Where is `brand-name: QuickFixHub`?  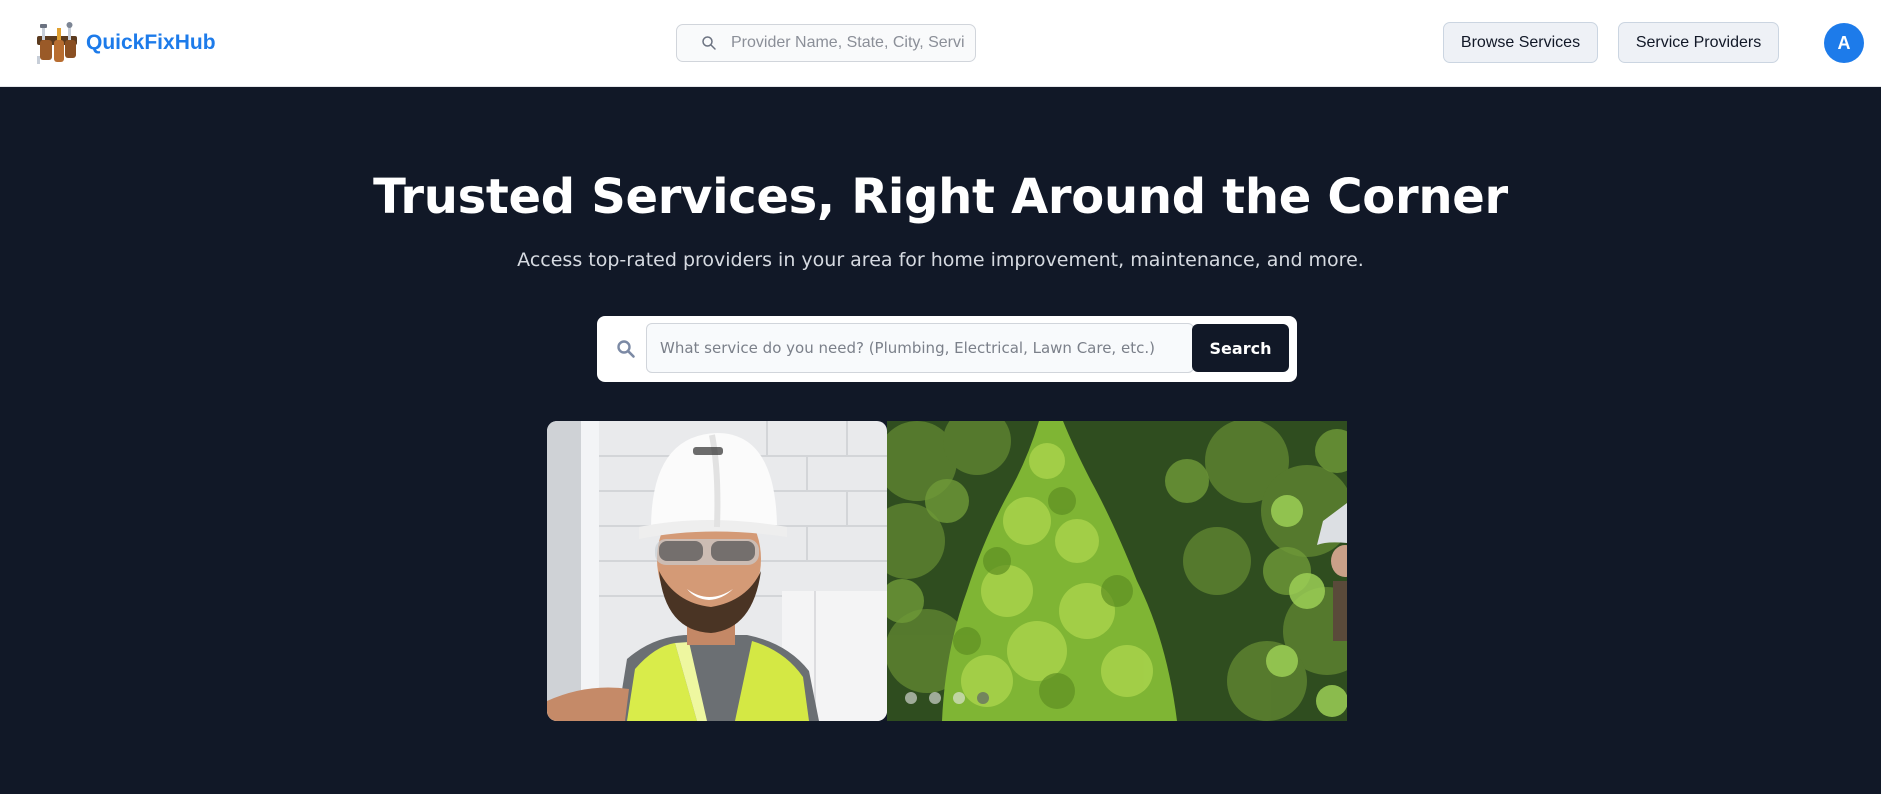 brand-name: QuickFixHub is located at coordinates (151, 42).